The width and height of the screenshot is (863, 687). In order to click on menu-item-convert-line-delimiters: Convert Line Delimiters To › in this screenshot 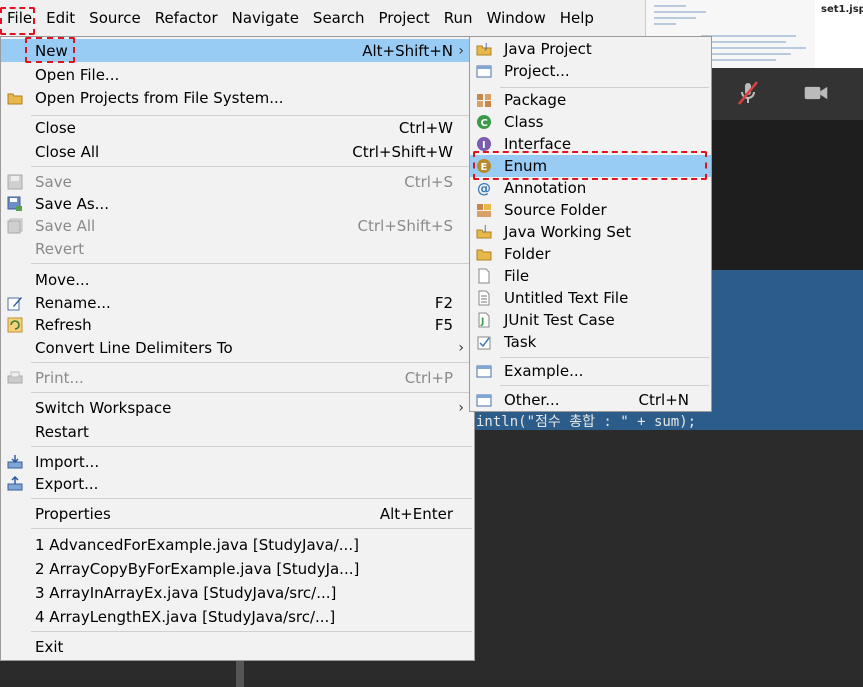, I will do `click(237, 347)`.